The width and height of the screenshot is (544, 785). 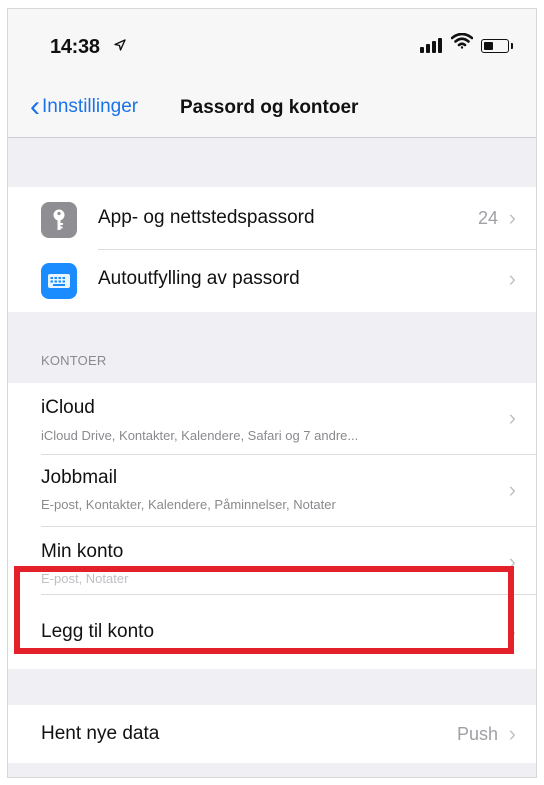 What do you see at coordinates (477, 734) in the screenshot?
I see `fetch-value: Push` at bounding box center [477, 734].